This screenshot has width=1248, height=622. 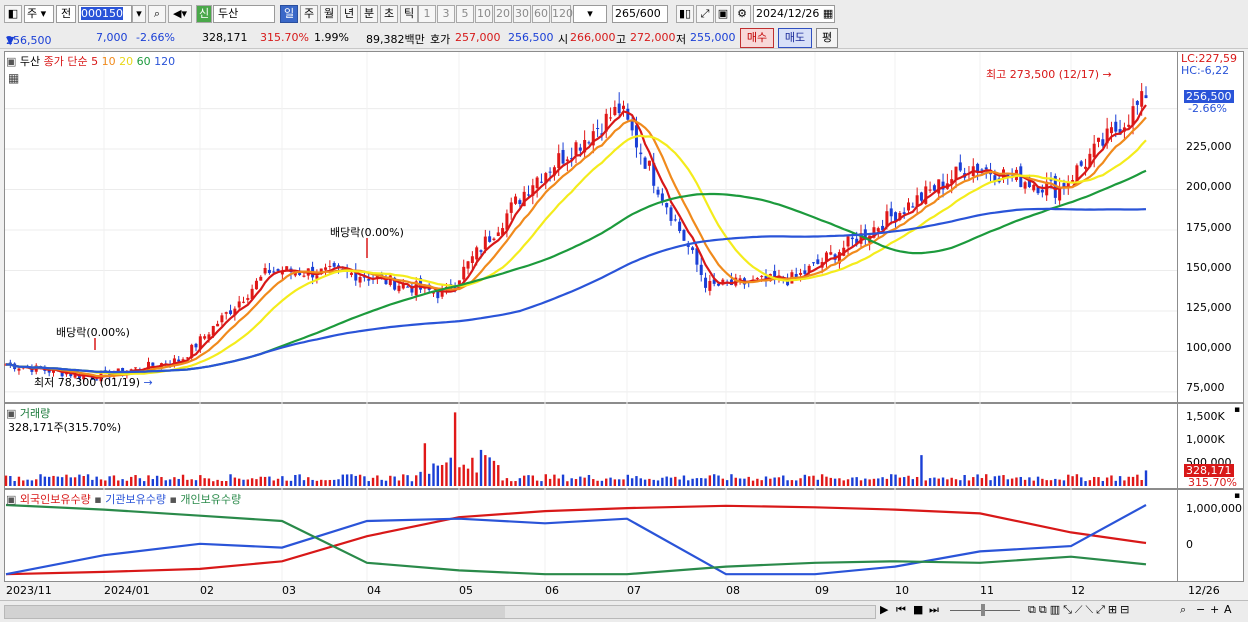 What do you see at coordinates (255, 612) in the screenshot?
I see `scrollbar-thumb` at bounding box center [255, 612].